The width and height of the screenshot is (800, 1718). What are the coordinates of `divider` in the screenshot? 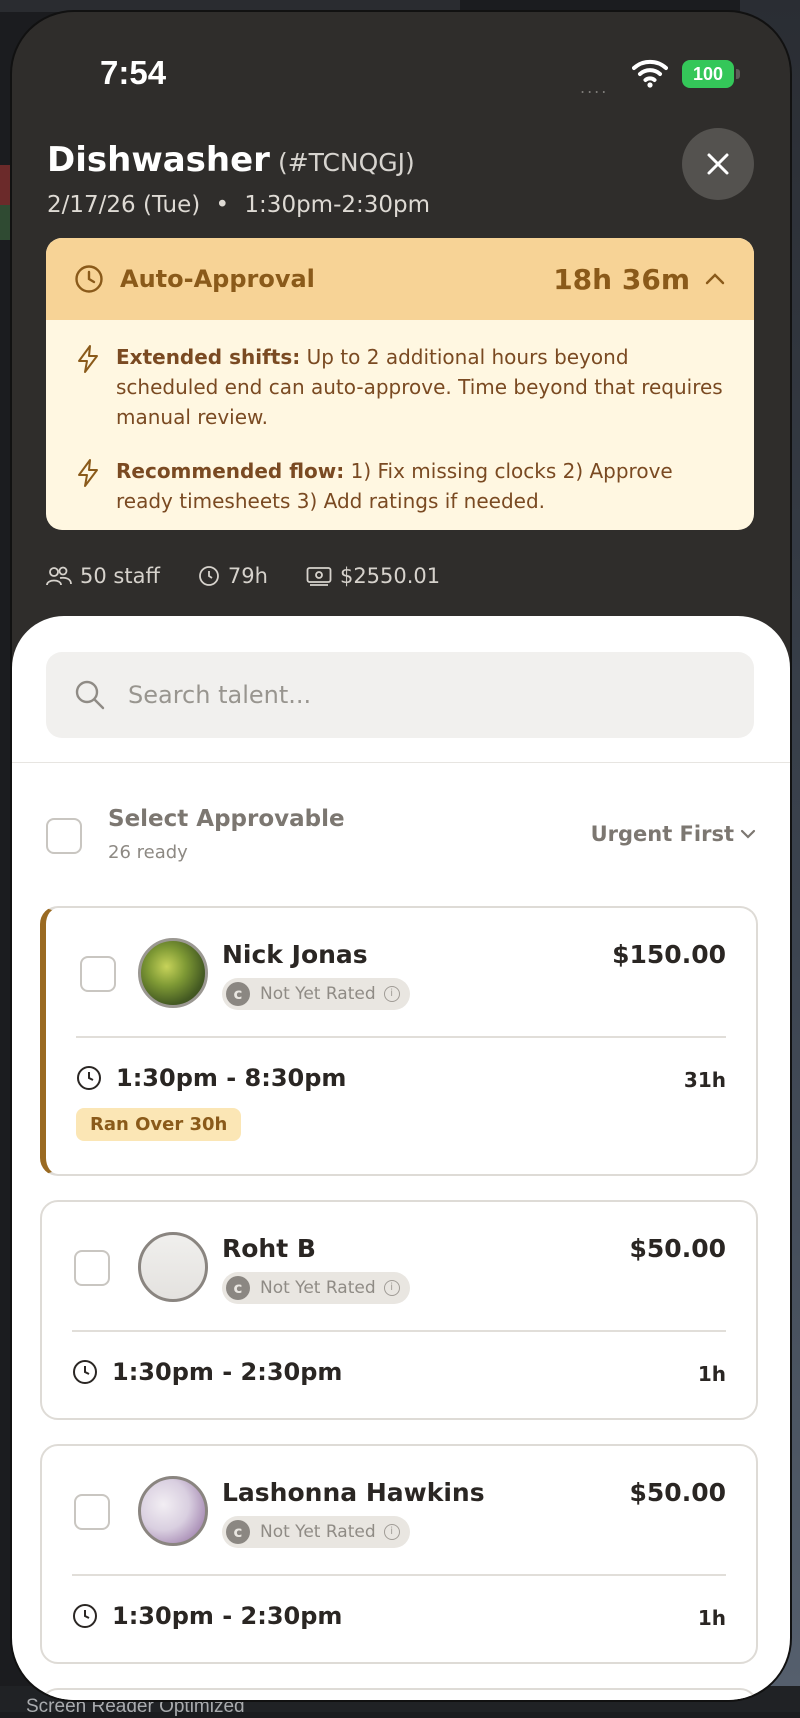 It's located at (401, 762).